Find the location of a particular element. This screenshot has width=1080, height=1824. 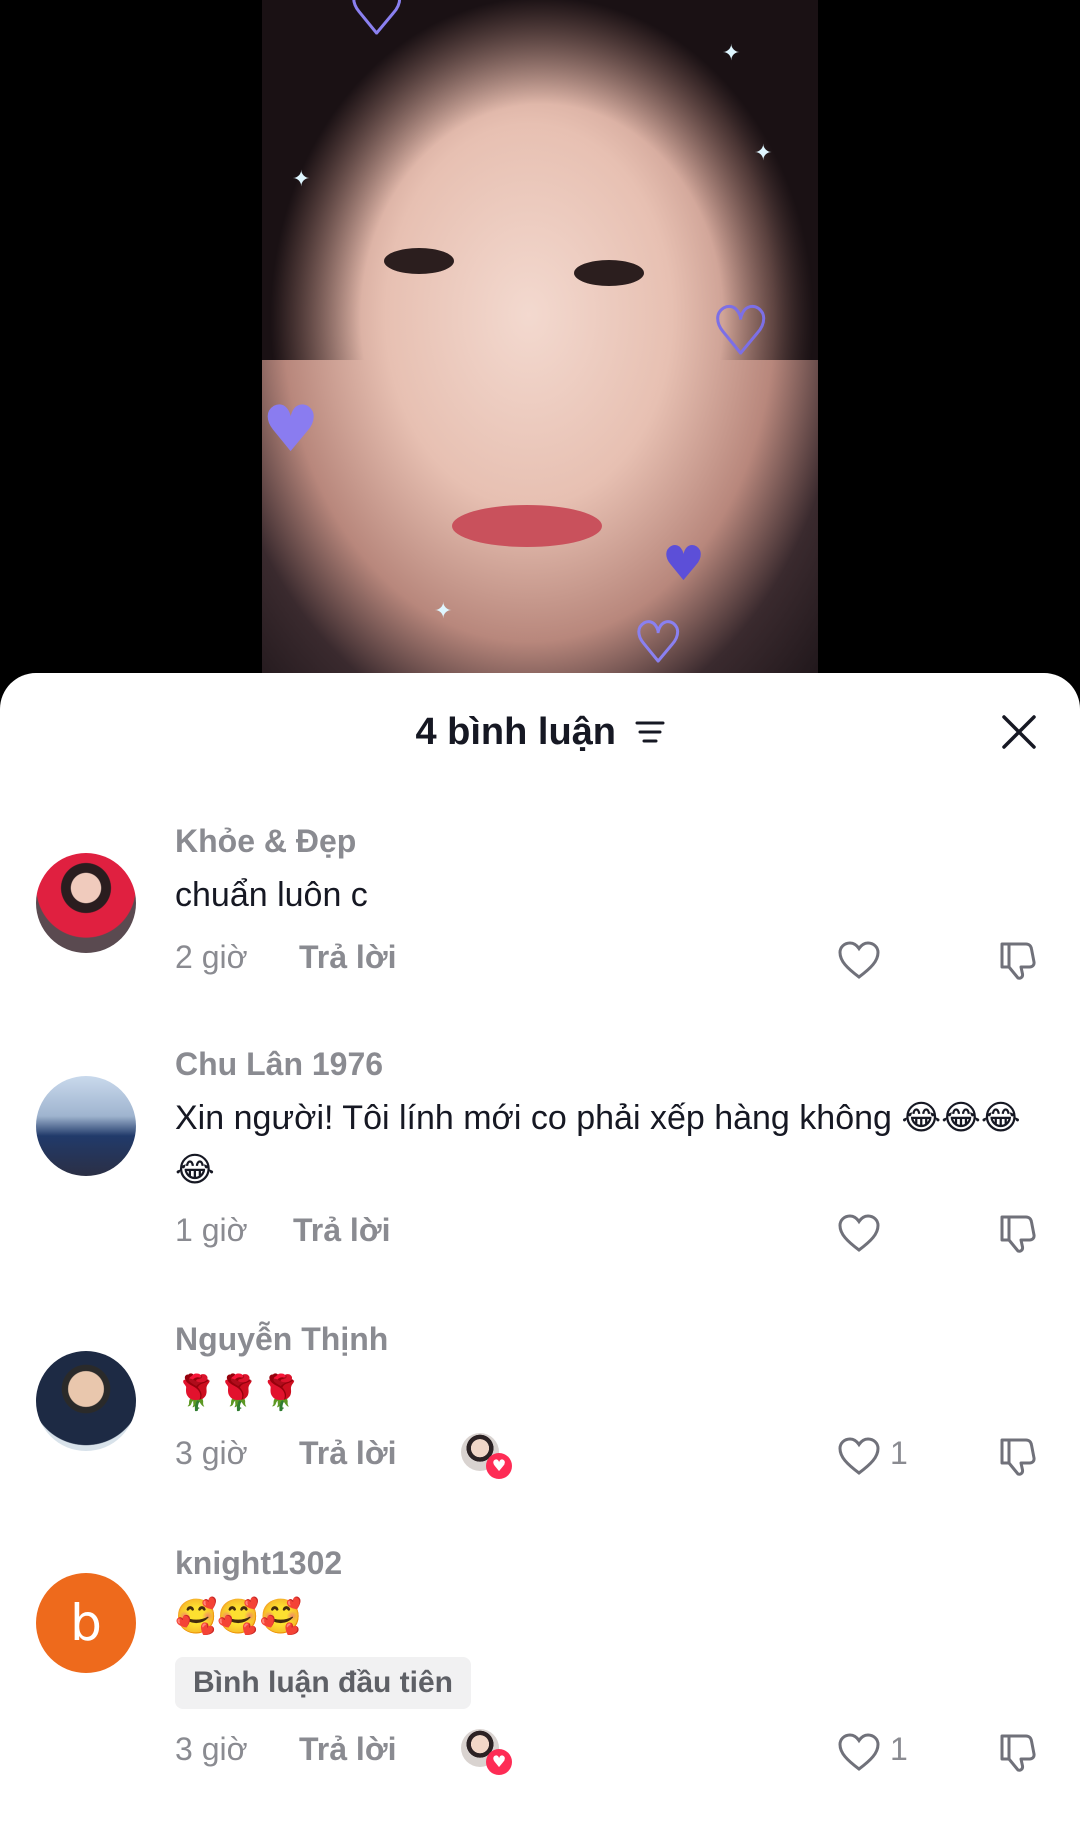

sheet-header: 4 bình luận is located at coordinates (540, 733).